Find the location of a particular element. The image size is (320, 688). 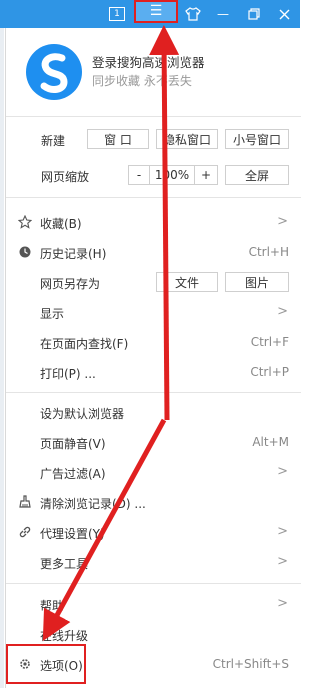

new-label: 新建 is located at coordinates (53, 141).